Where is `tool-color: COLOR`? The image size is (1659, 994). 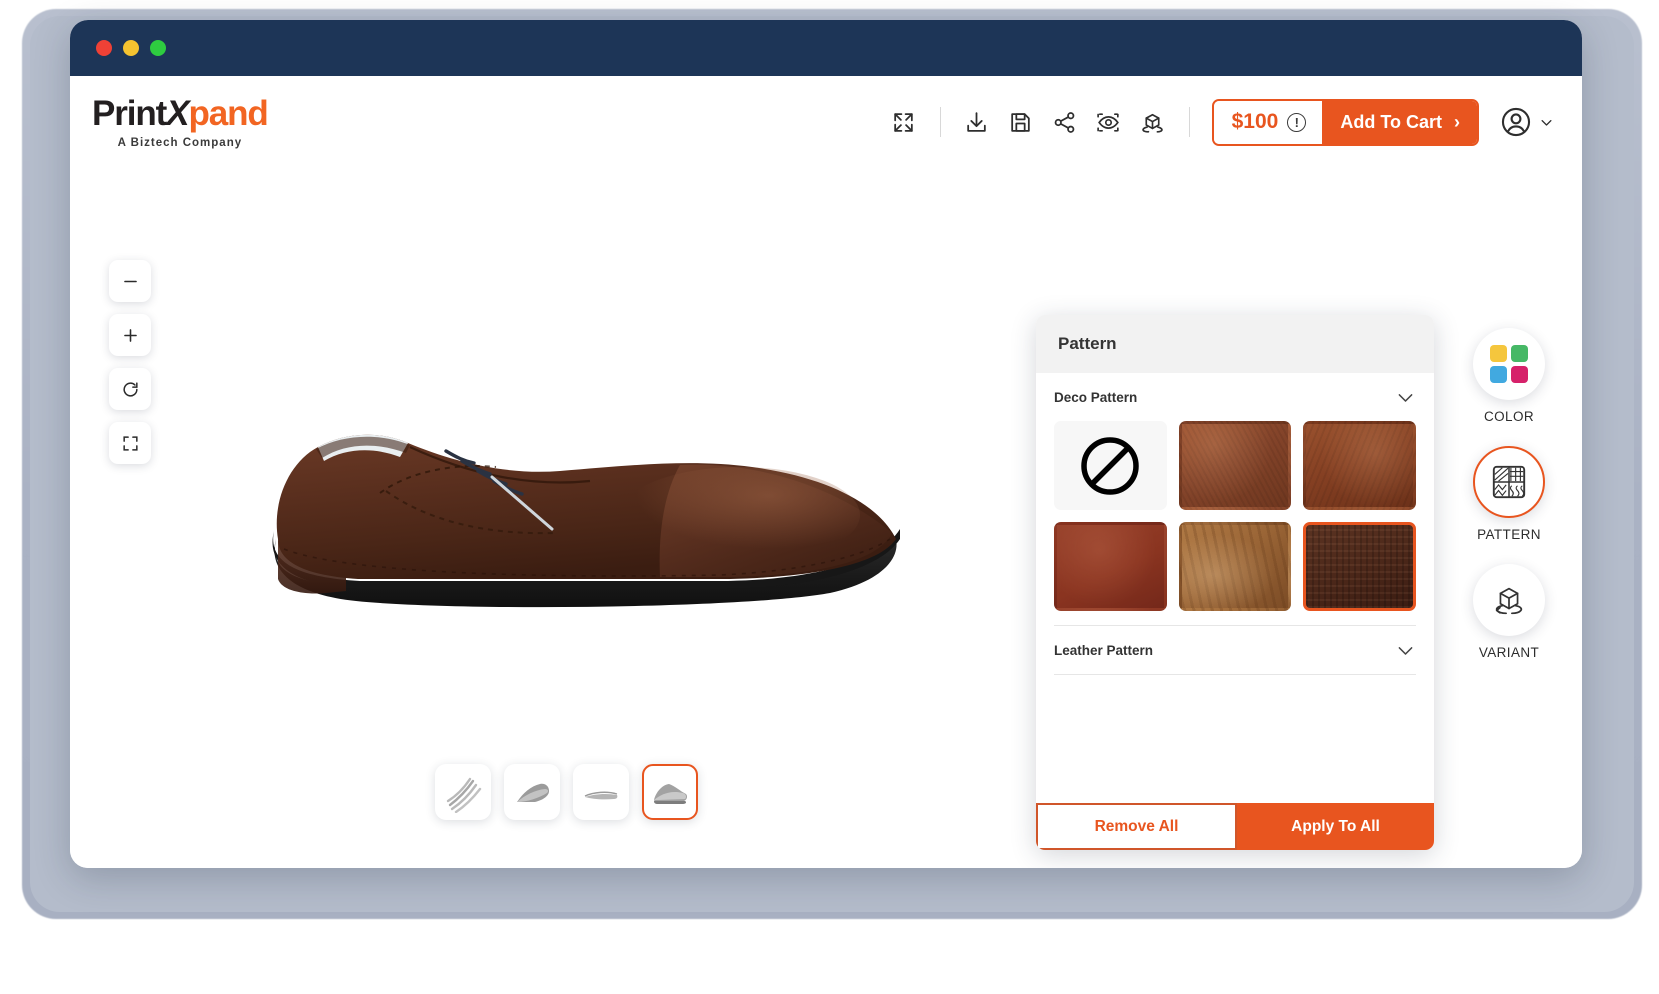 tool-color: COLOR is located at coordinates (1509, 376).